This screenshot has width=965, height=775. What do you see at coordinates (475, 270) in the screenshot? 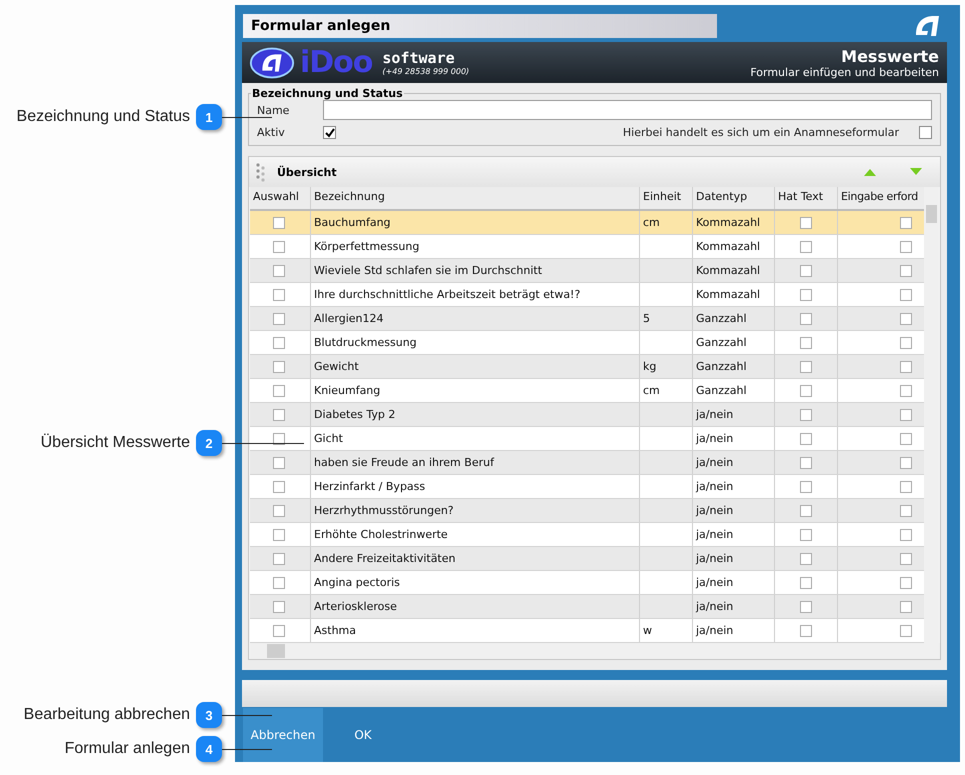
I see `table-cell: Wieviele Std schlafen sie im Durchschnitt` at bounding box center [475, 270].